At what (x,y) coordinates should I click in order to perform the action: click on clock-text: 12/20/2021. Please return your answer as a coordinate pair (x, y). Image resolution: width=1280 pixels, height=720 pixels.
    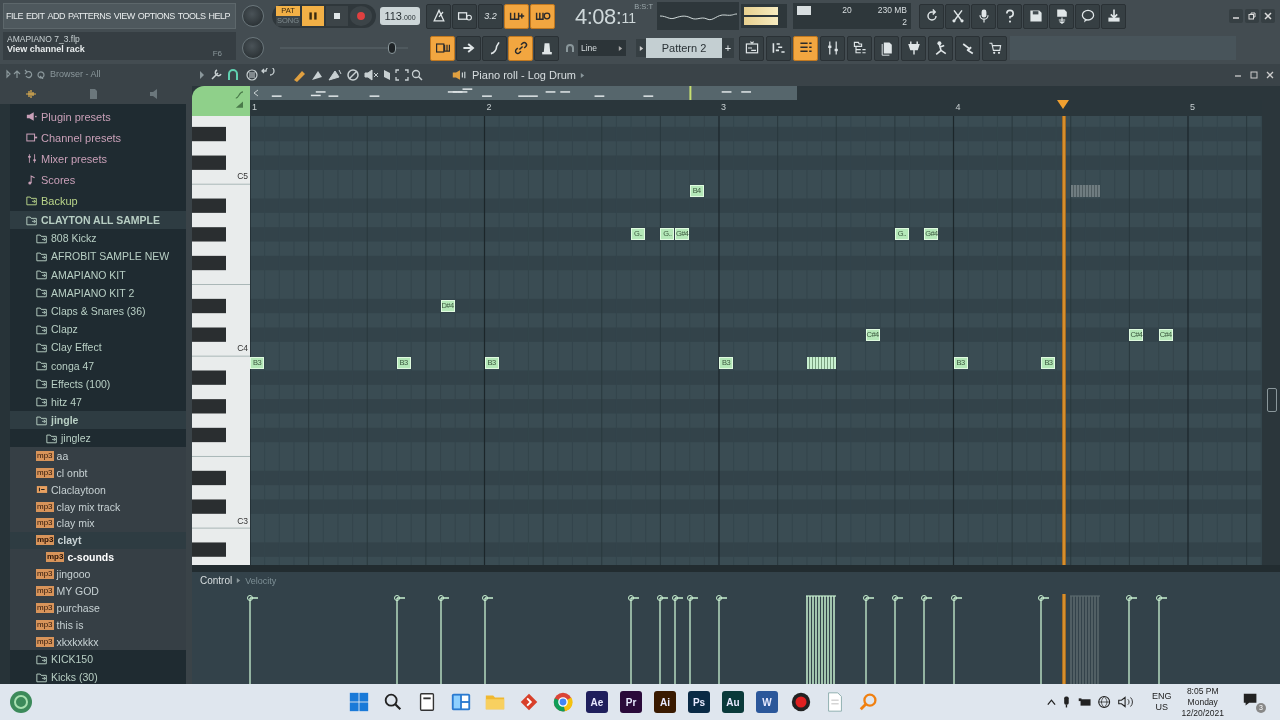
    Looking at the image, I should click on (1202, 713).